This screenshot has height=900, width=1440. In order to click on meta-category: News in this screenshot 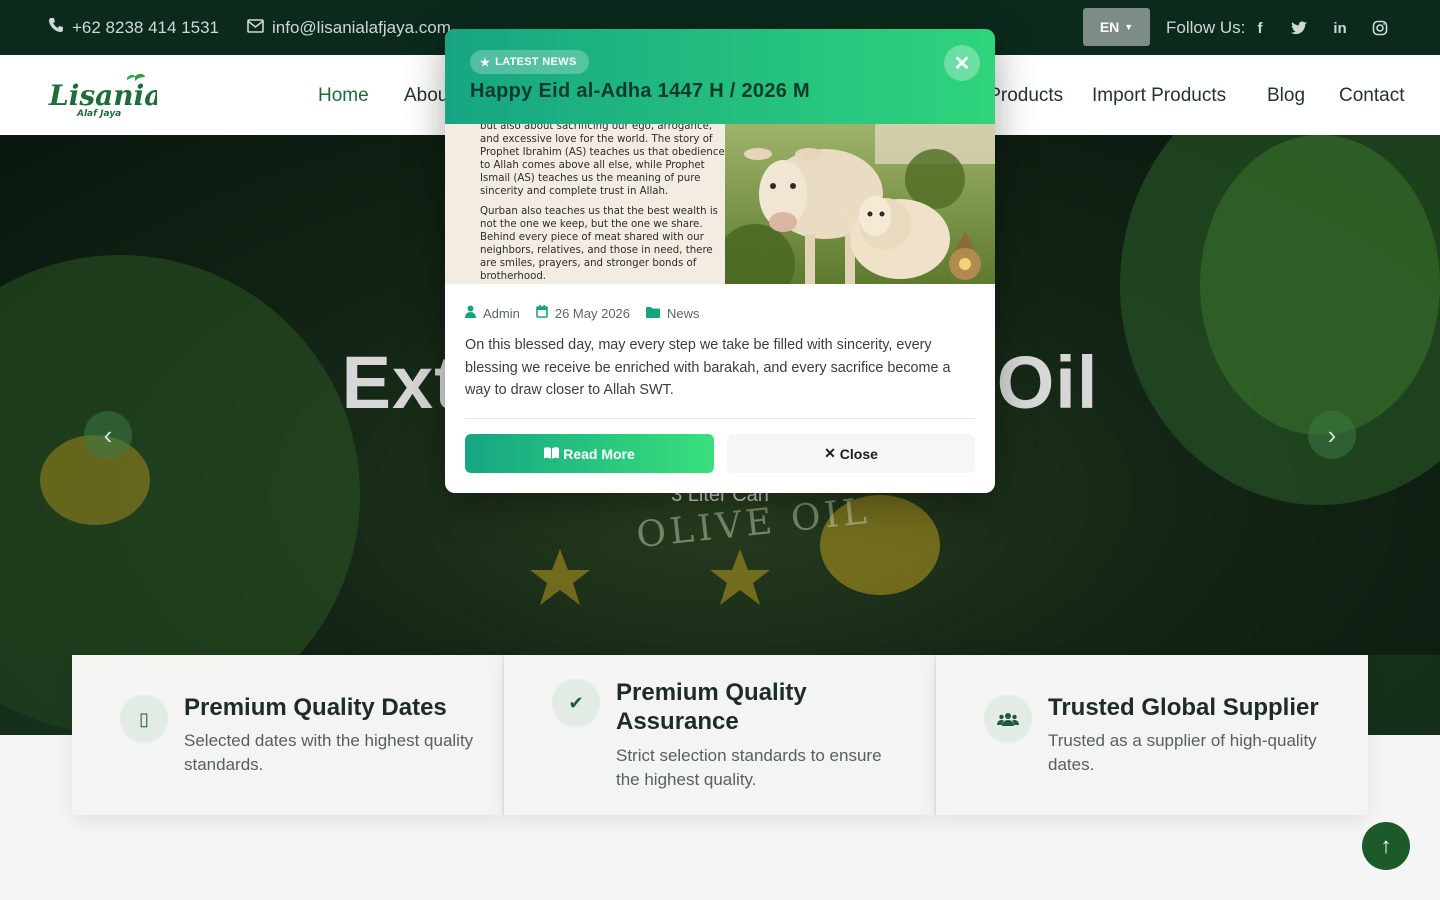, I will do `click(673, 313)`.